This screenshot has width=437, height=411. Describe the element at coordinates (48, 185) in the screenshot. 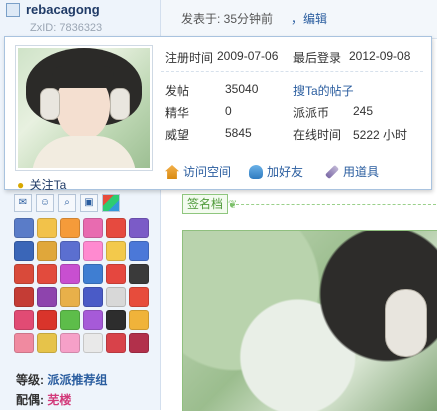

I see `follow-label: 关注Ta` at that location.